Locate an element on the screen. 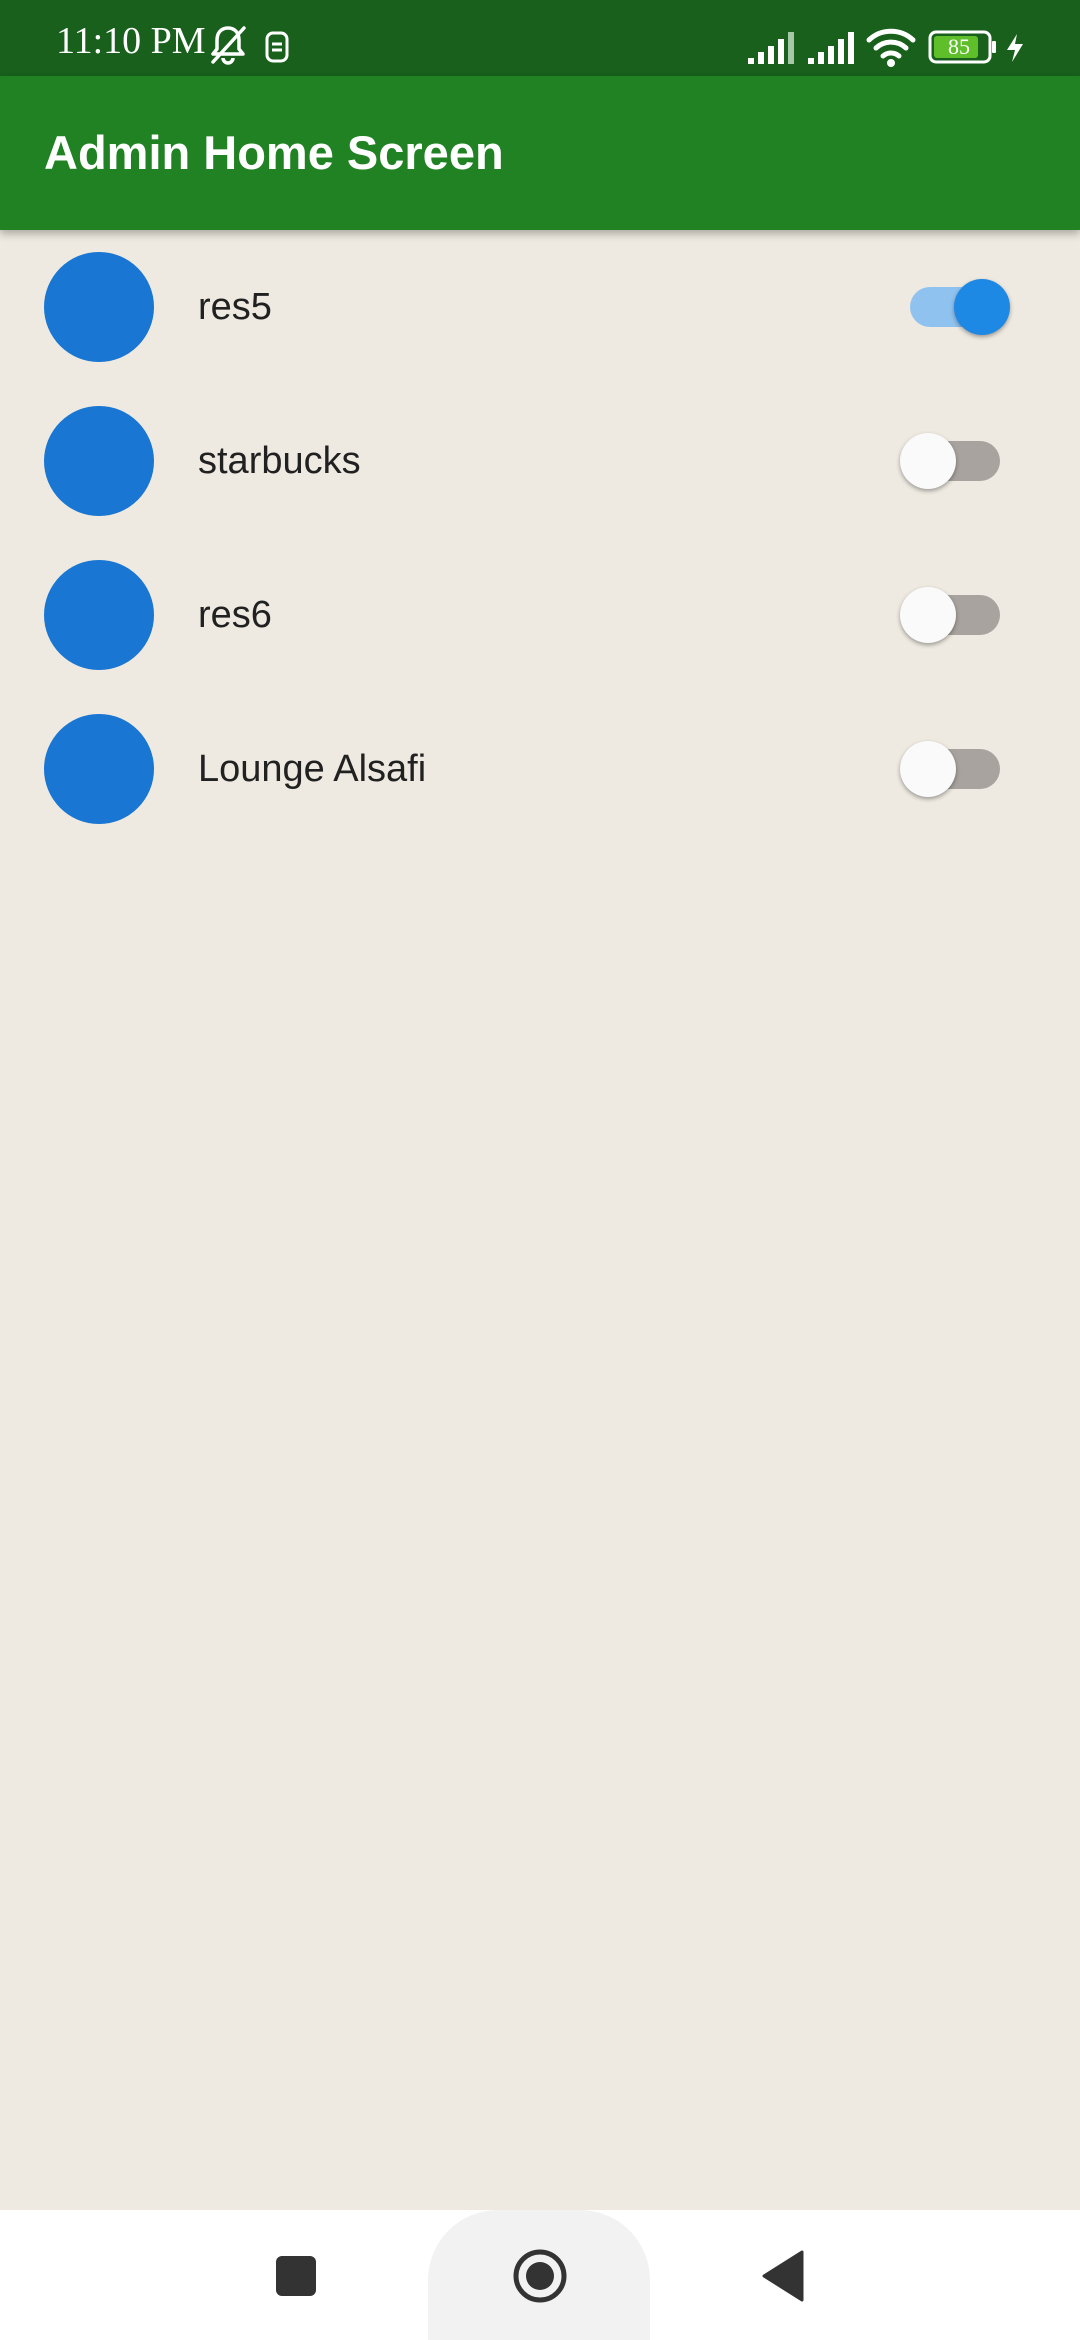  restaurant-name: Lounge Alsafi is located at coordinates (312, 769).